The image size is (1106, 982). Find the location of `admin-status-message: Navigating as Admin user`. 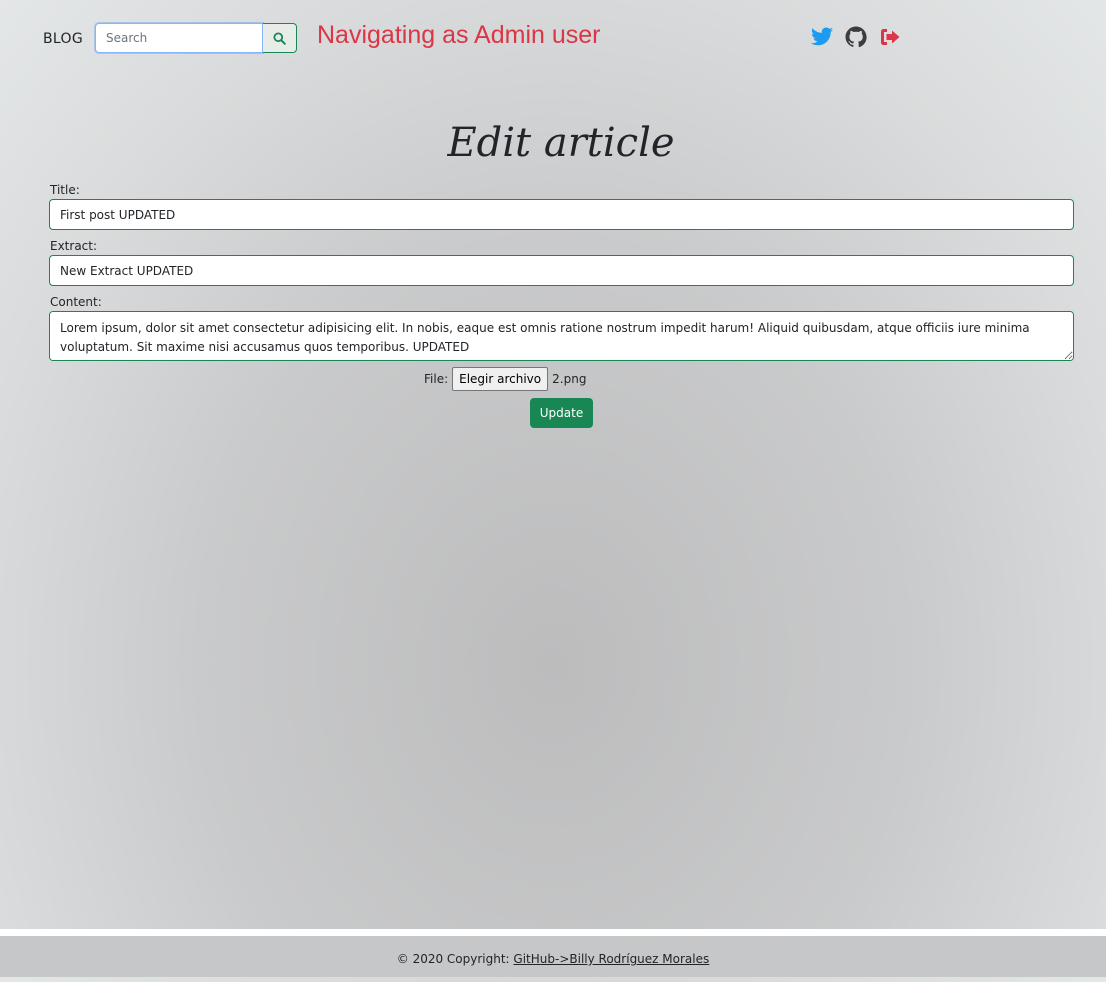

admin-status-message: Navigating as Admin user is located at coordinates (459, 35).